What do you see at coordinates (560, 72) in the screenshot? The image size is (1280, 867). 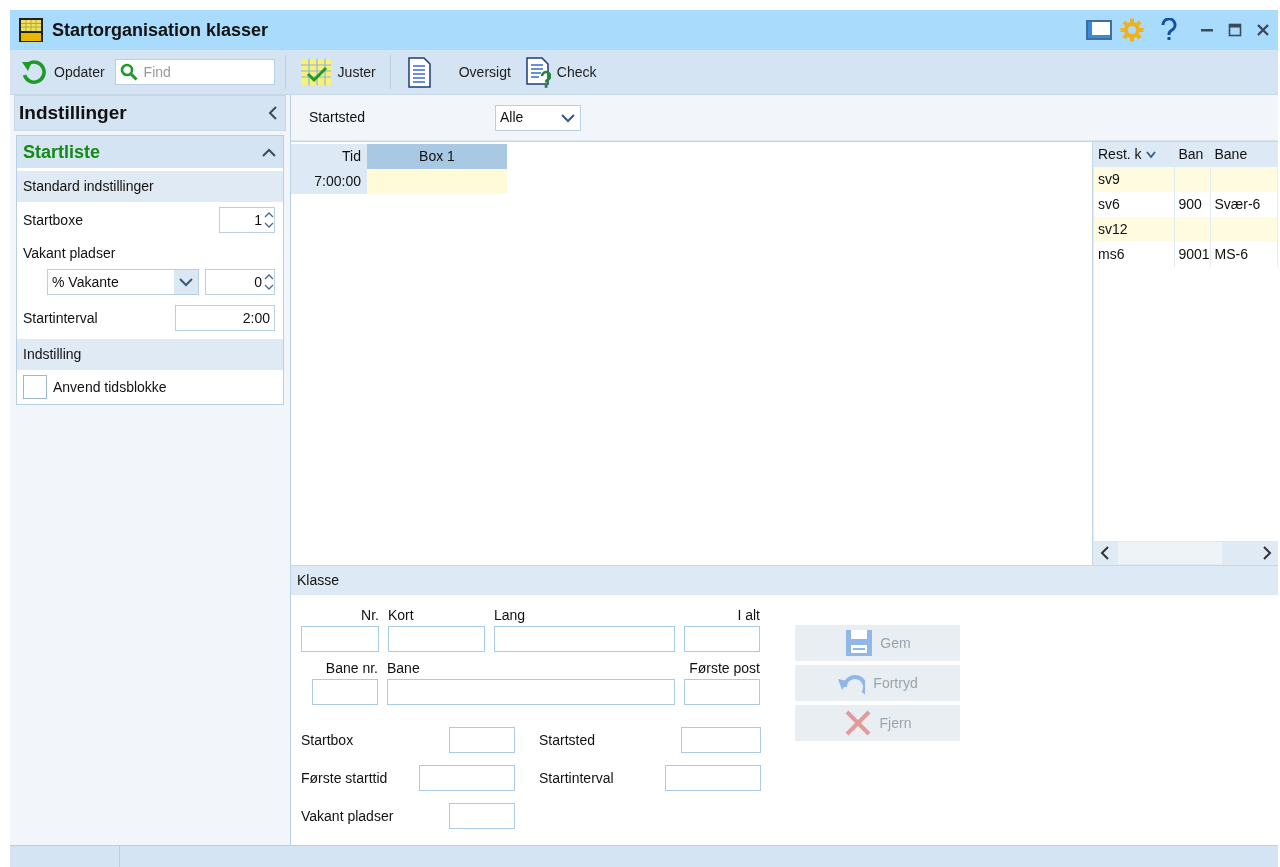 I see `check-button: Check` at bounding box center [560, 72].